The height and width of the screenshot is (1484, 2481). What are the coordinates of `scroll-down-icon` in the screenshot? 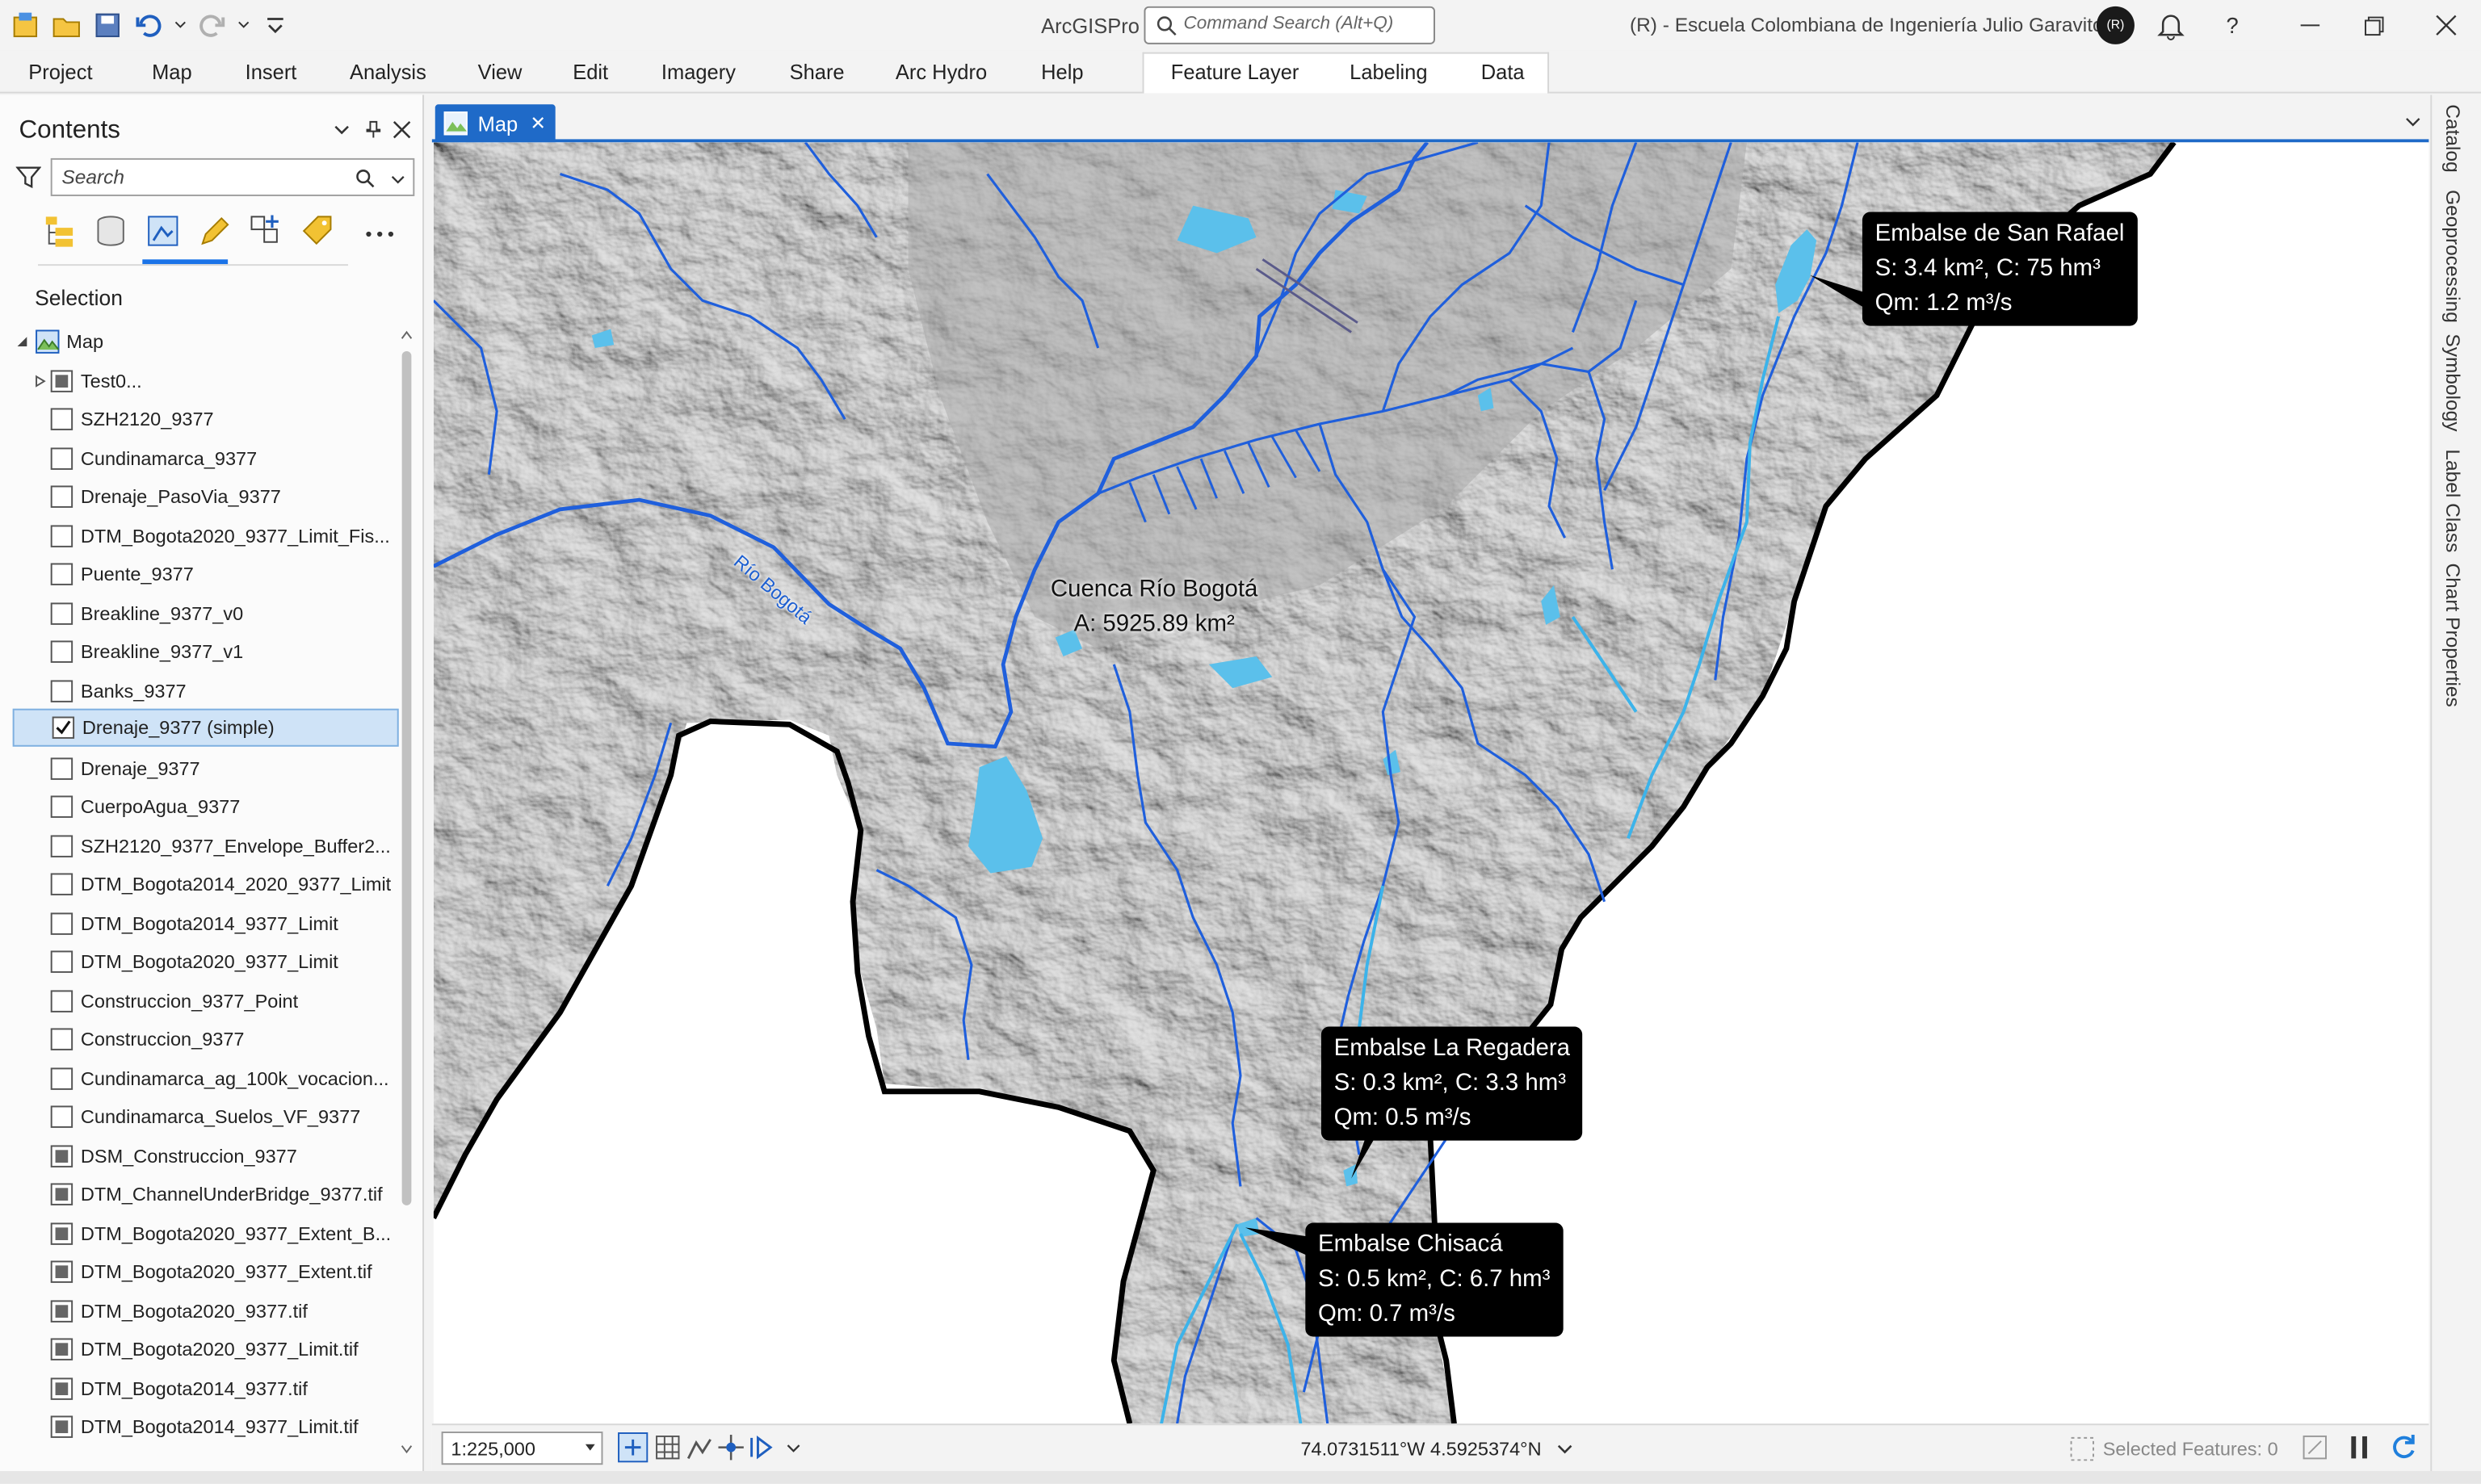 It's located at (407, 1449).